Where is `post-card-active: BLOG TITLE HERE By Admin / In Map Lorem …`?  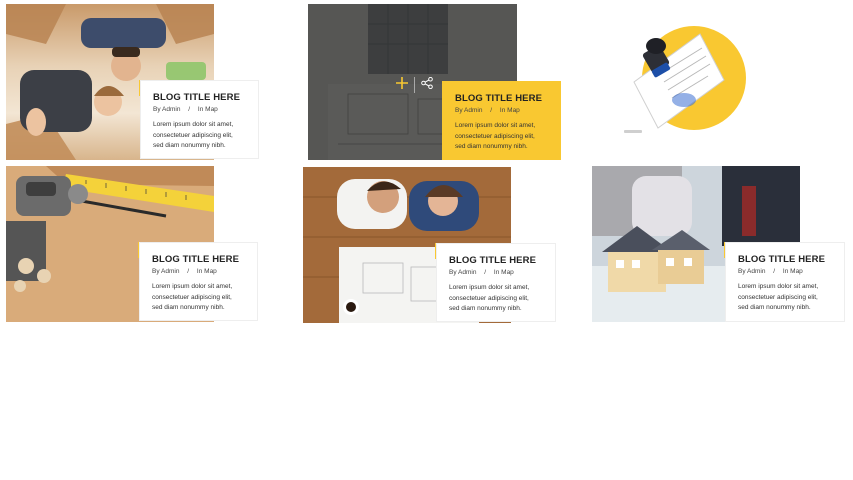
post-card-active: BLOG TITLE HERE By Admin / In Map Lorem … is located at coordinates (501, 120).